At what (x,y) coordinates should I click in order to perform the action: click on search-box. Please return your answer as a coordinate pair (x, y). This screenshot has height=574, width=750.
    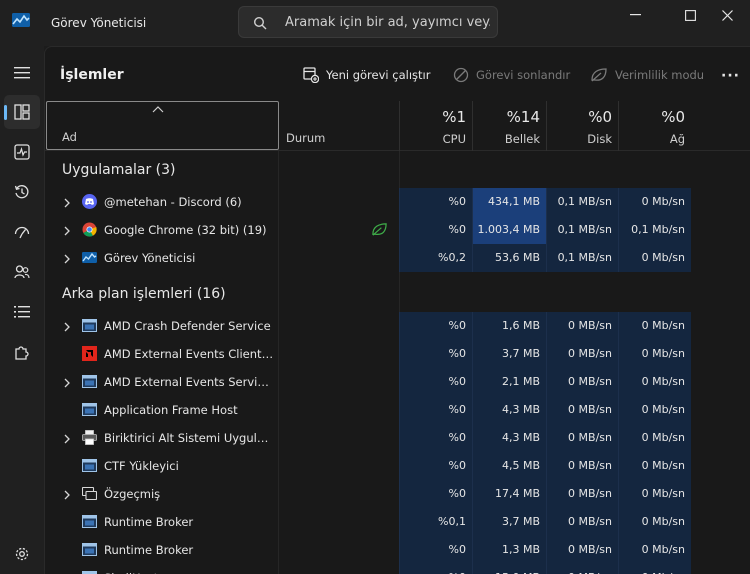
    Looking at the image, I should click on (368, 22).